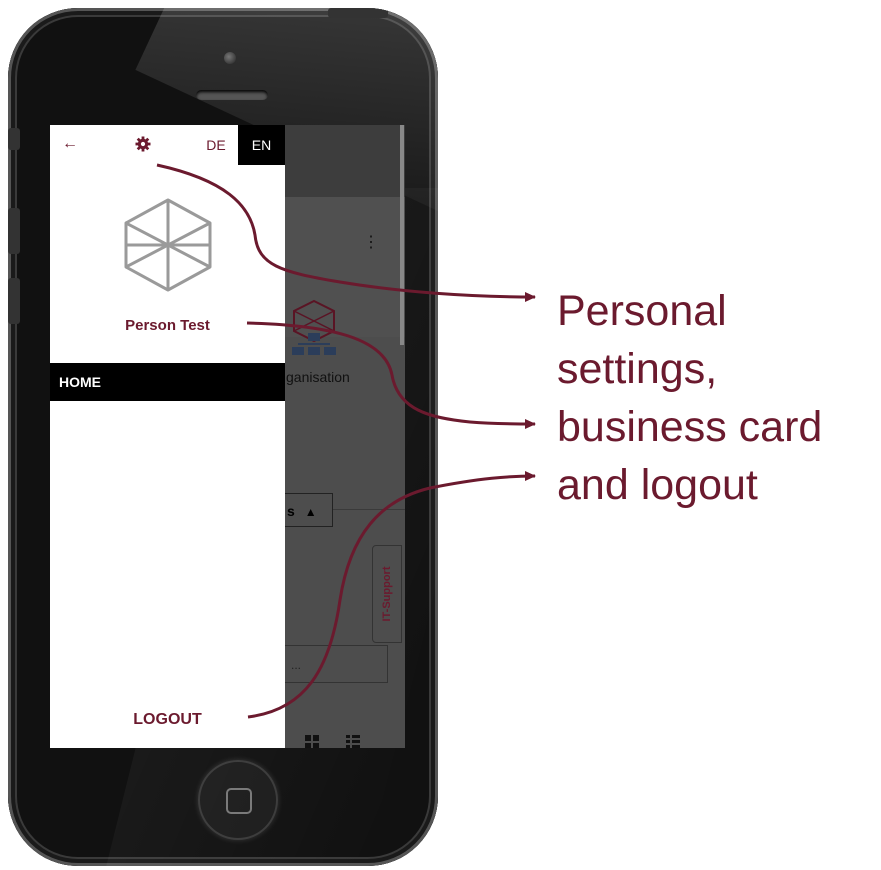  I want to click on callout-line: Personal, so click(642, 311).